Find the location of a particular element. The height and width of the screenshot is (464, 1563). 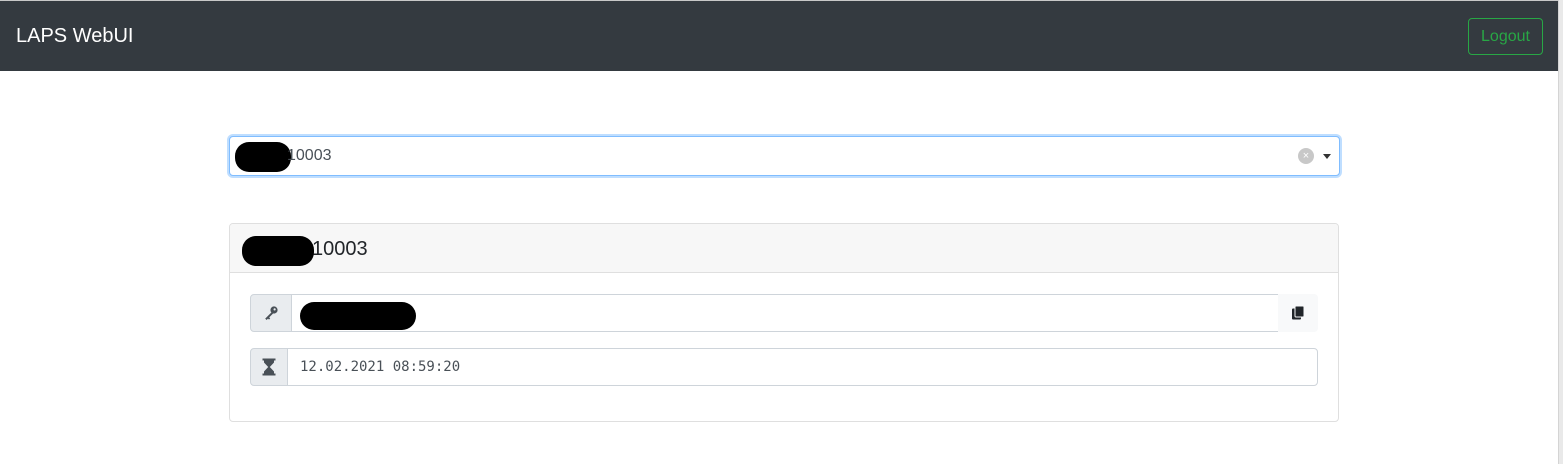

copy-icon is located at coordinates (1298, 312).